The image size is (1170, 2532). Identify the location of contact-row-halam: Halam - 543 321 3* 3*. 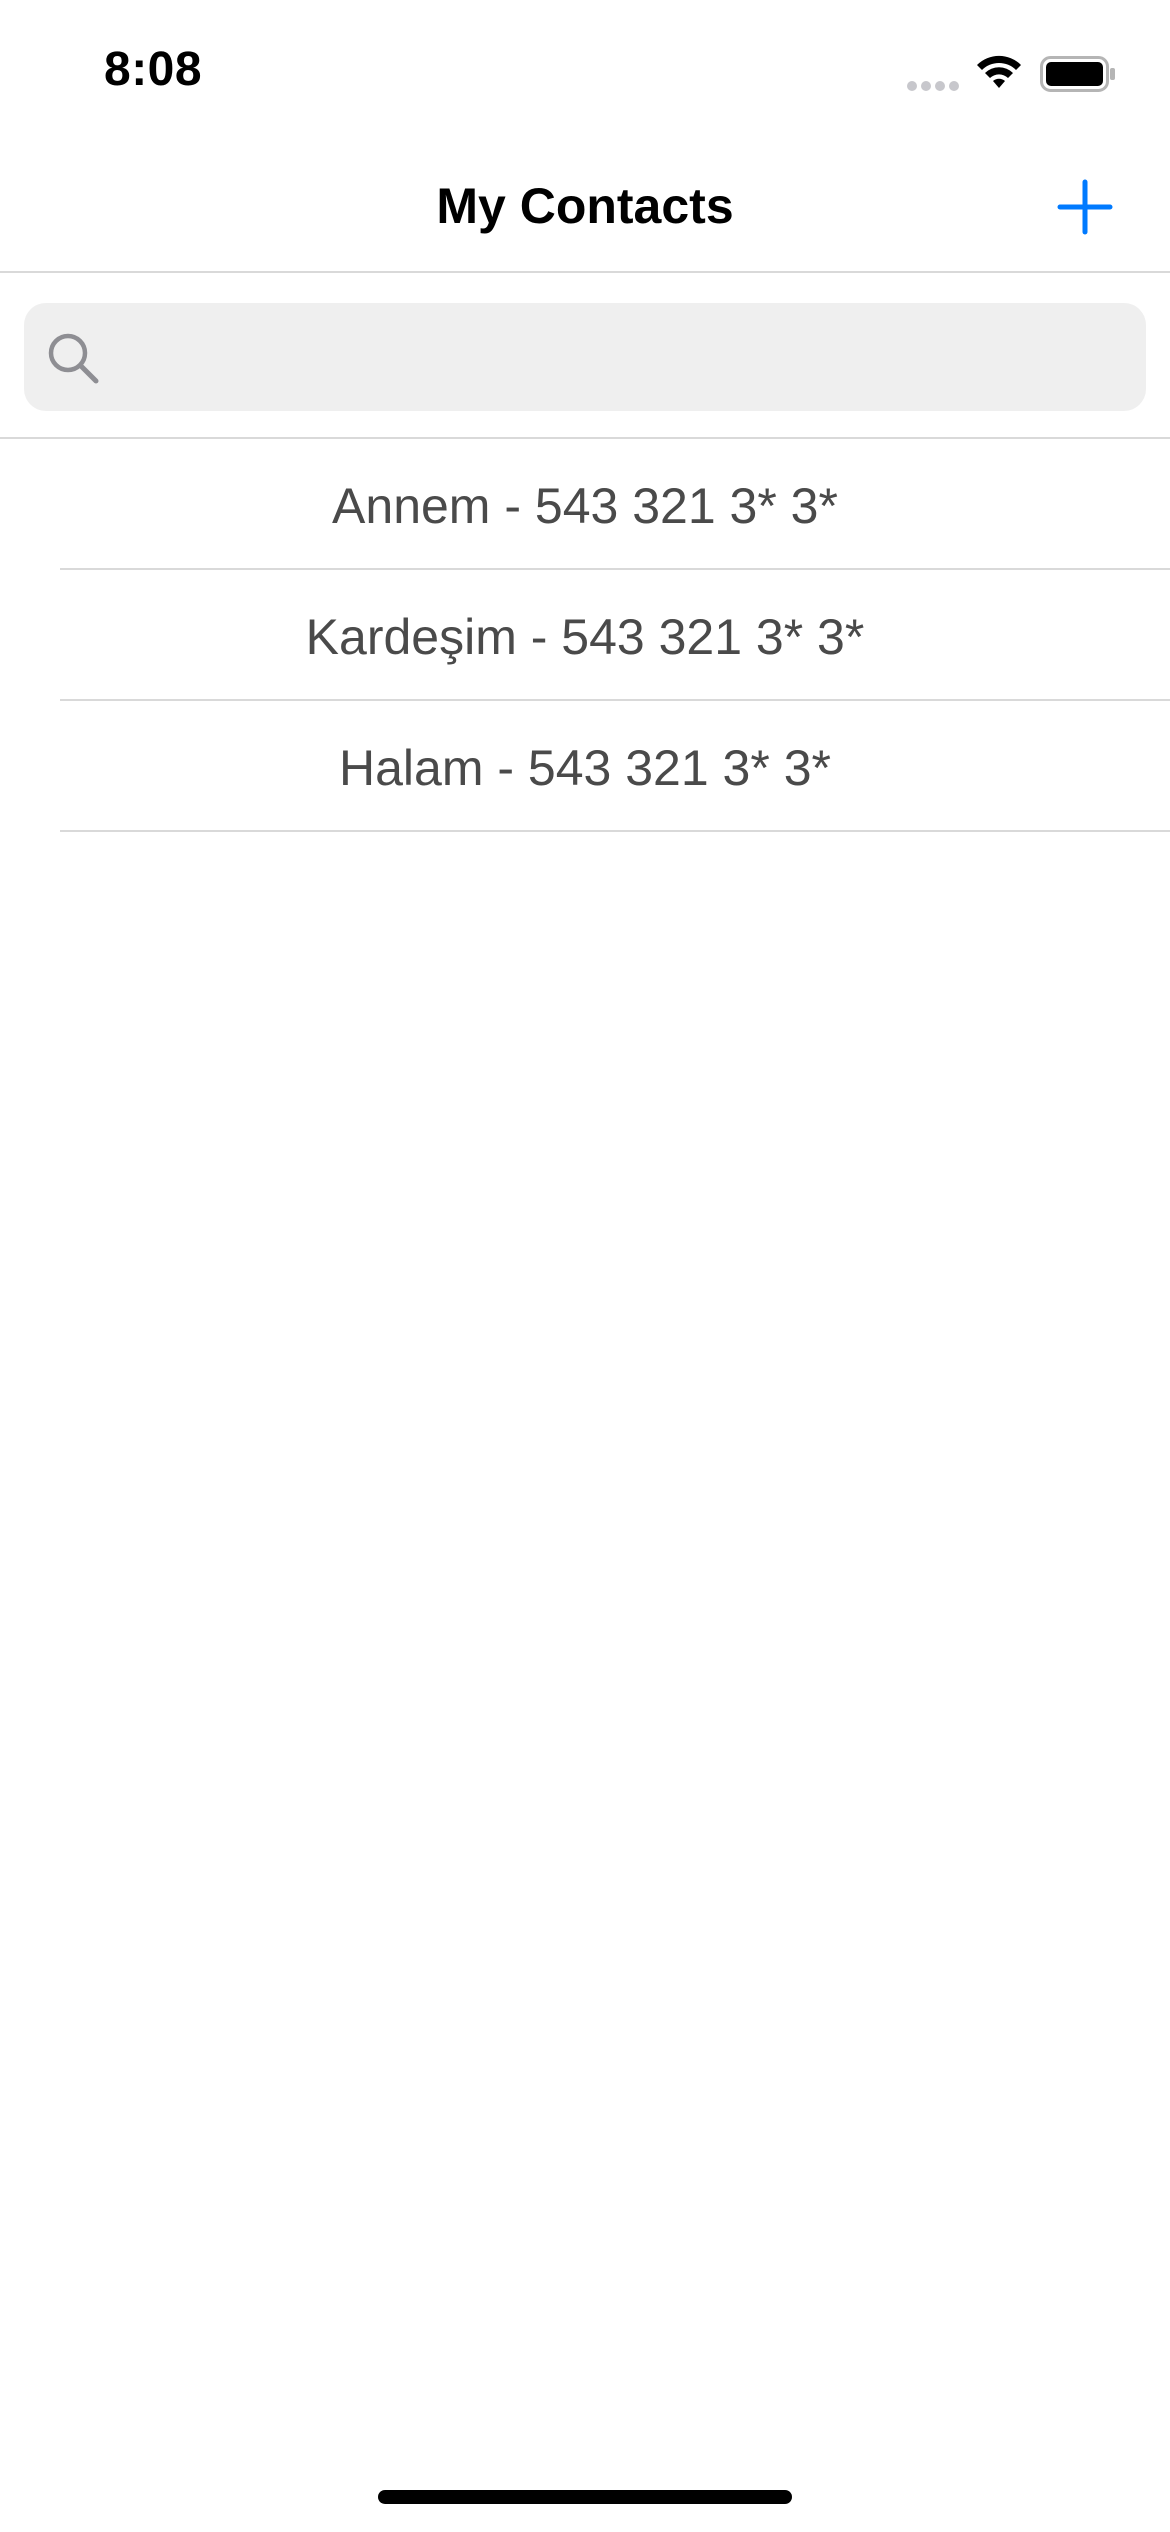
(585, 766).